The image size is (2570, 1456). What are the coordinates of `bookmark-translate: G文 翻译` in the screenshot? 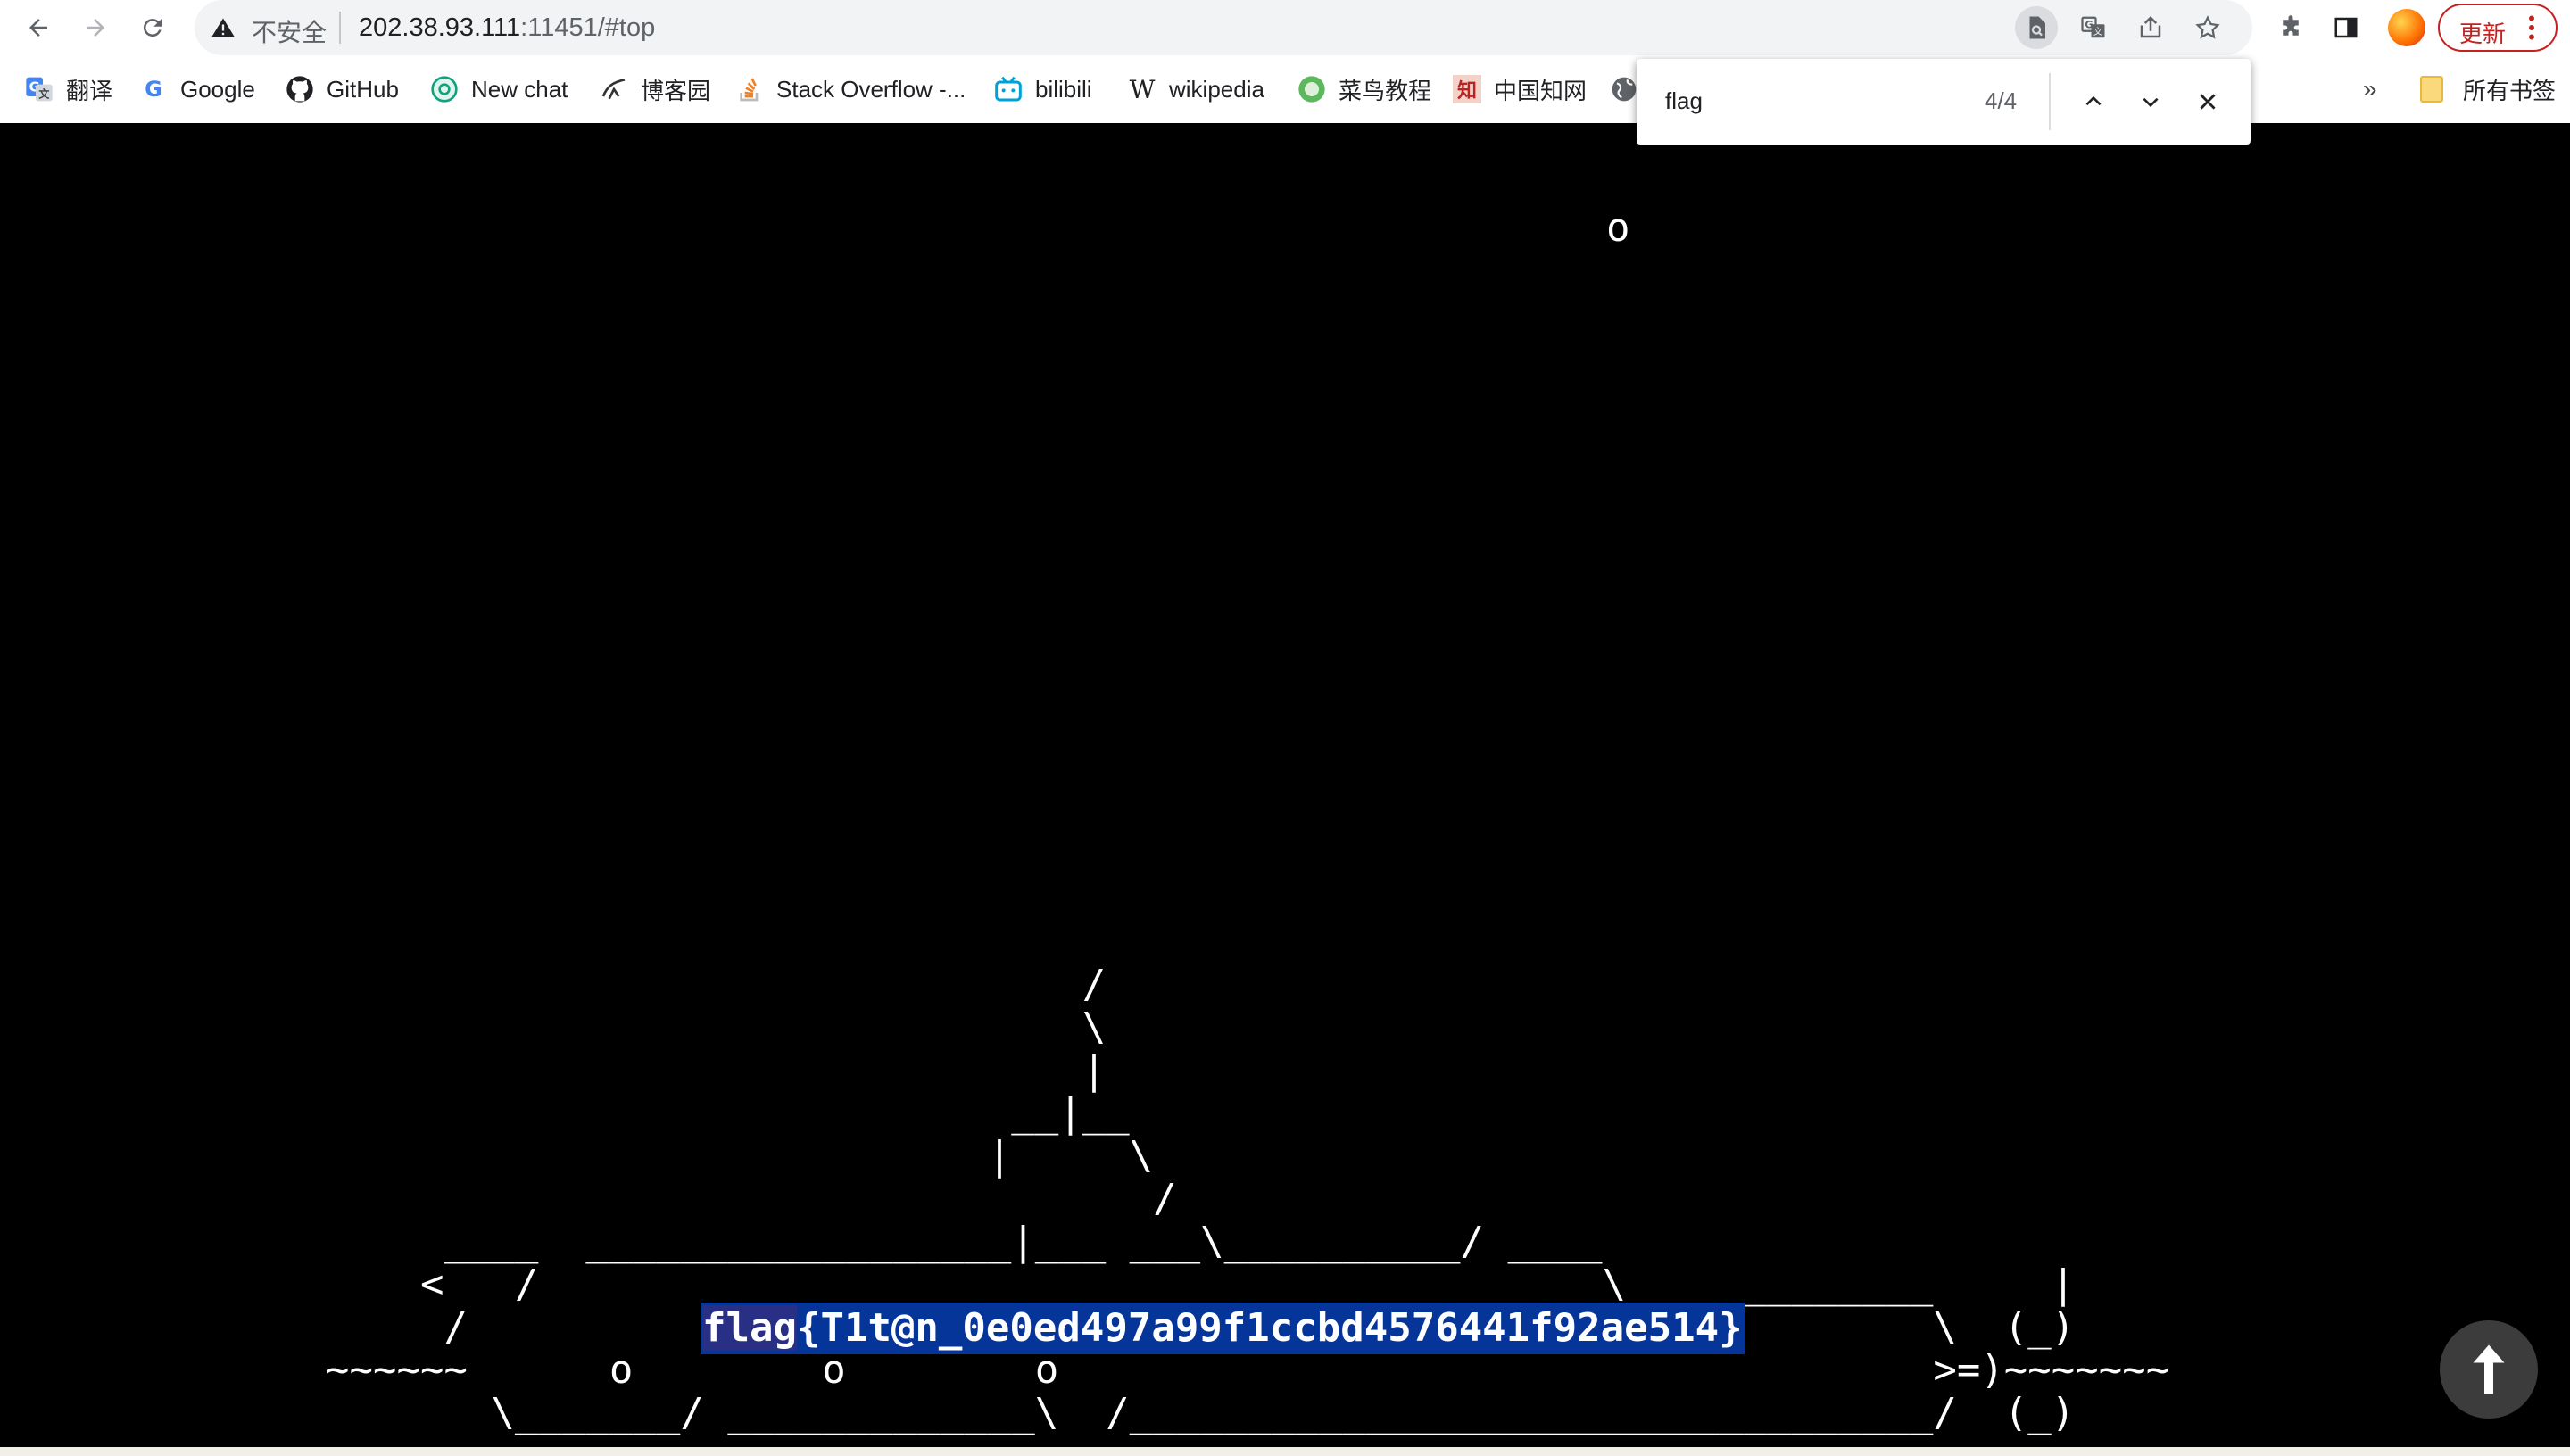 It's located at (68, 89).